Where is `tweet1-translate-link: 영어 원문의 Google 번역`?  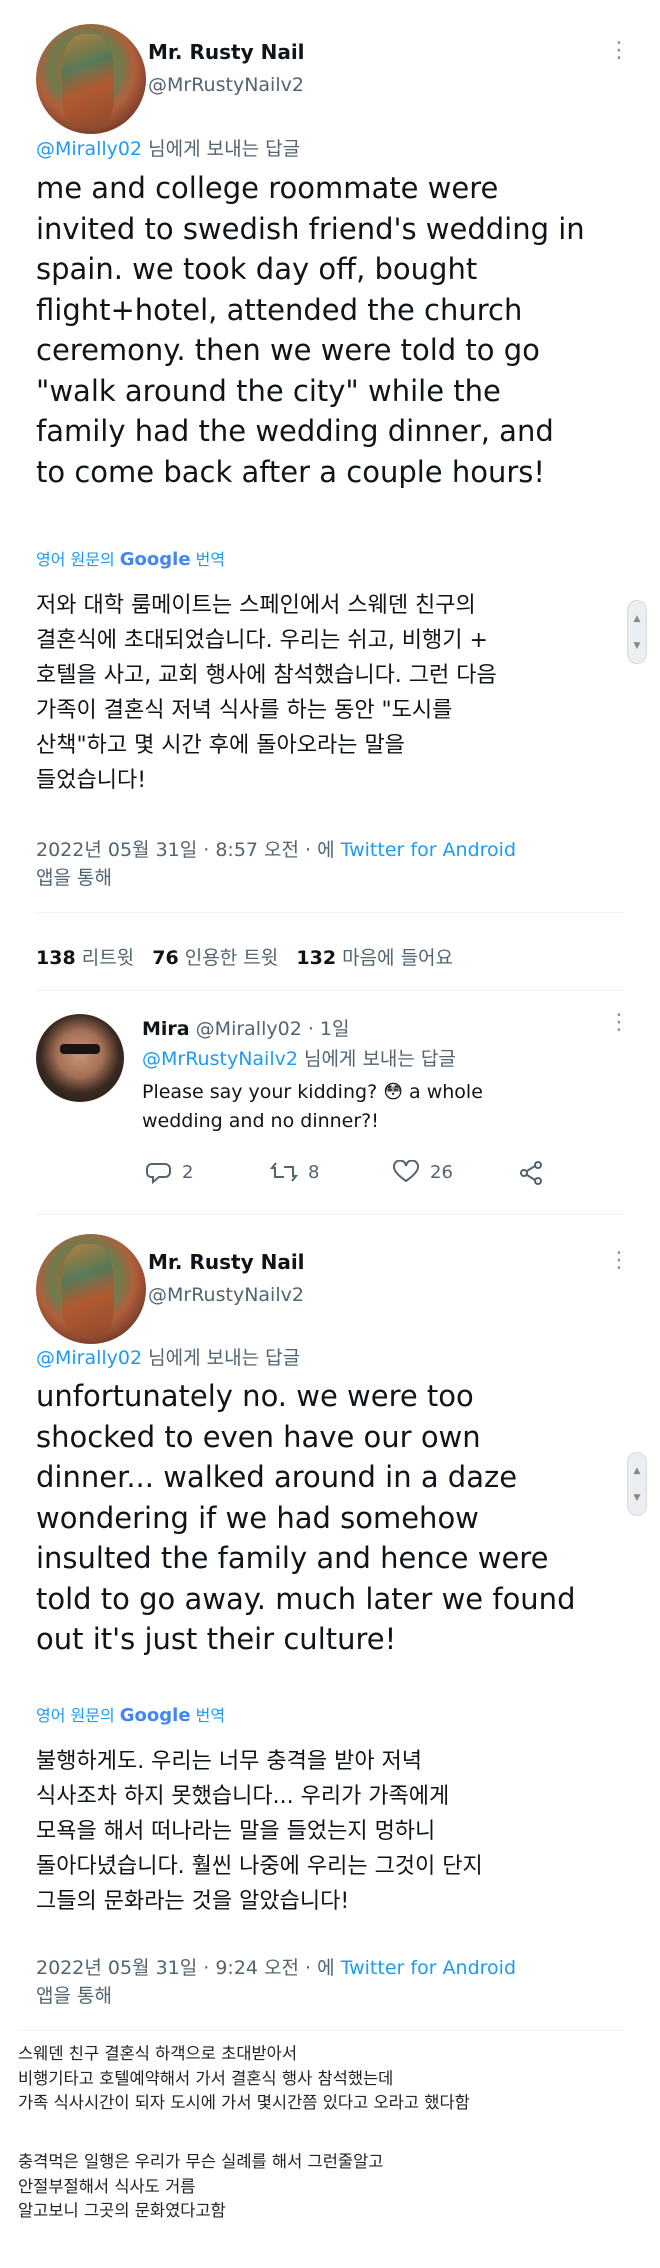 tweet1-translate-link: 영어 원문의 Google 번역 is located at coordinates (130, 558).